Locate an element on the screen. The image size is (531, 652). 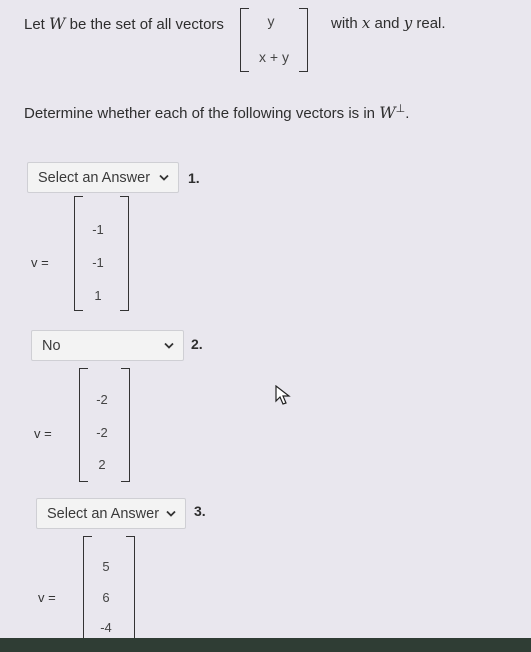
vector-3-component: 6 is located at coordinates (106, 597).